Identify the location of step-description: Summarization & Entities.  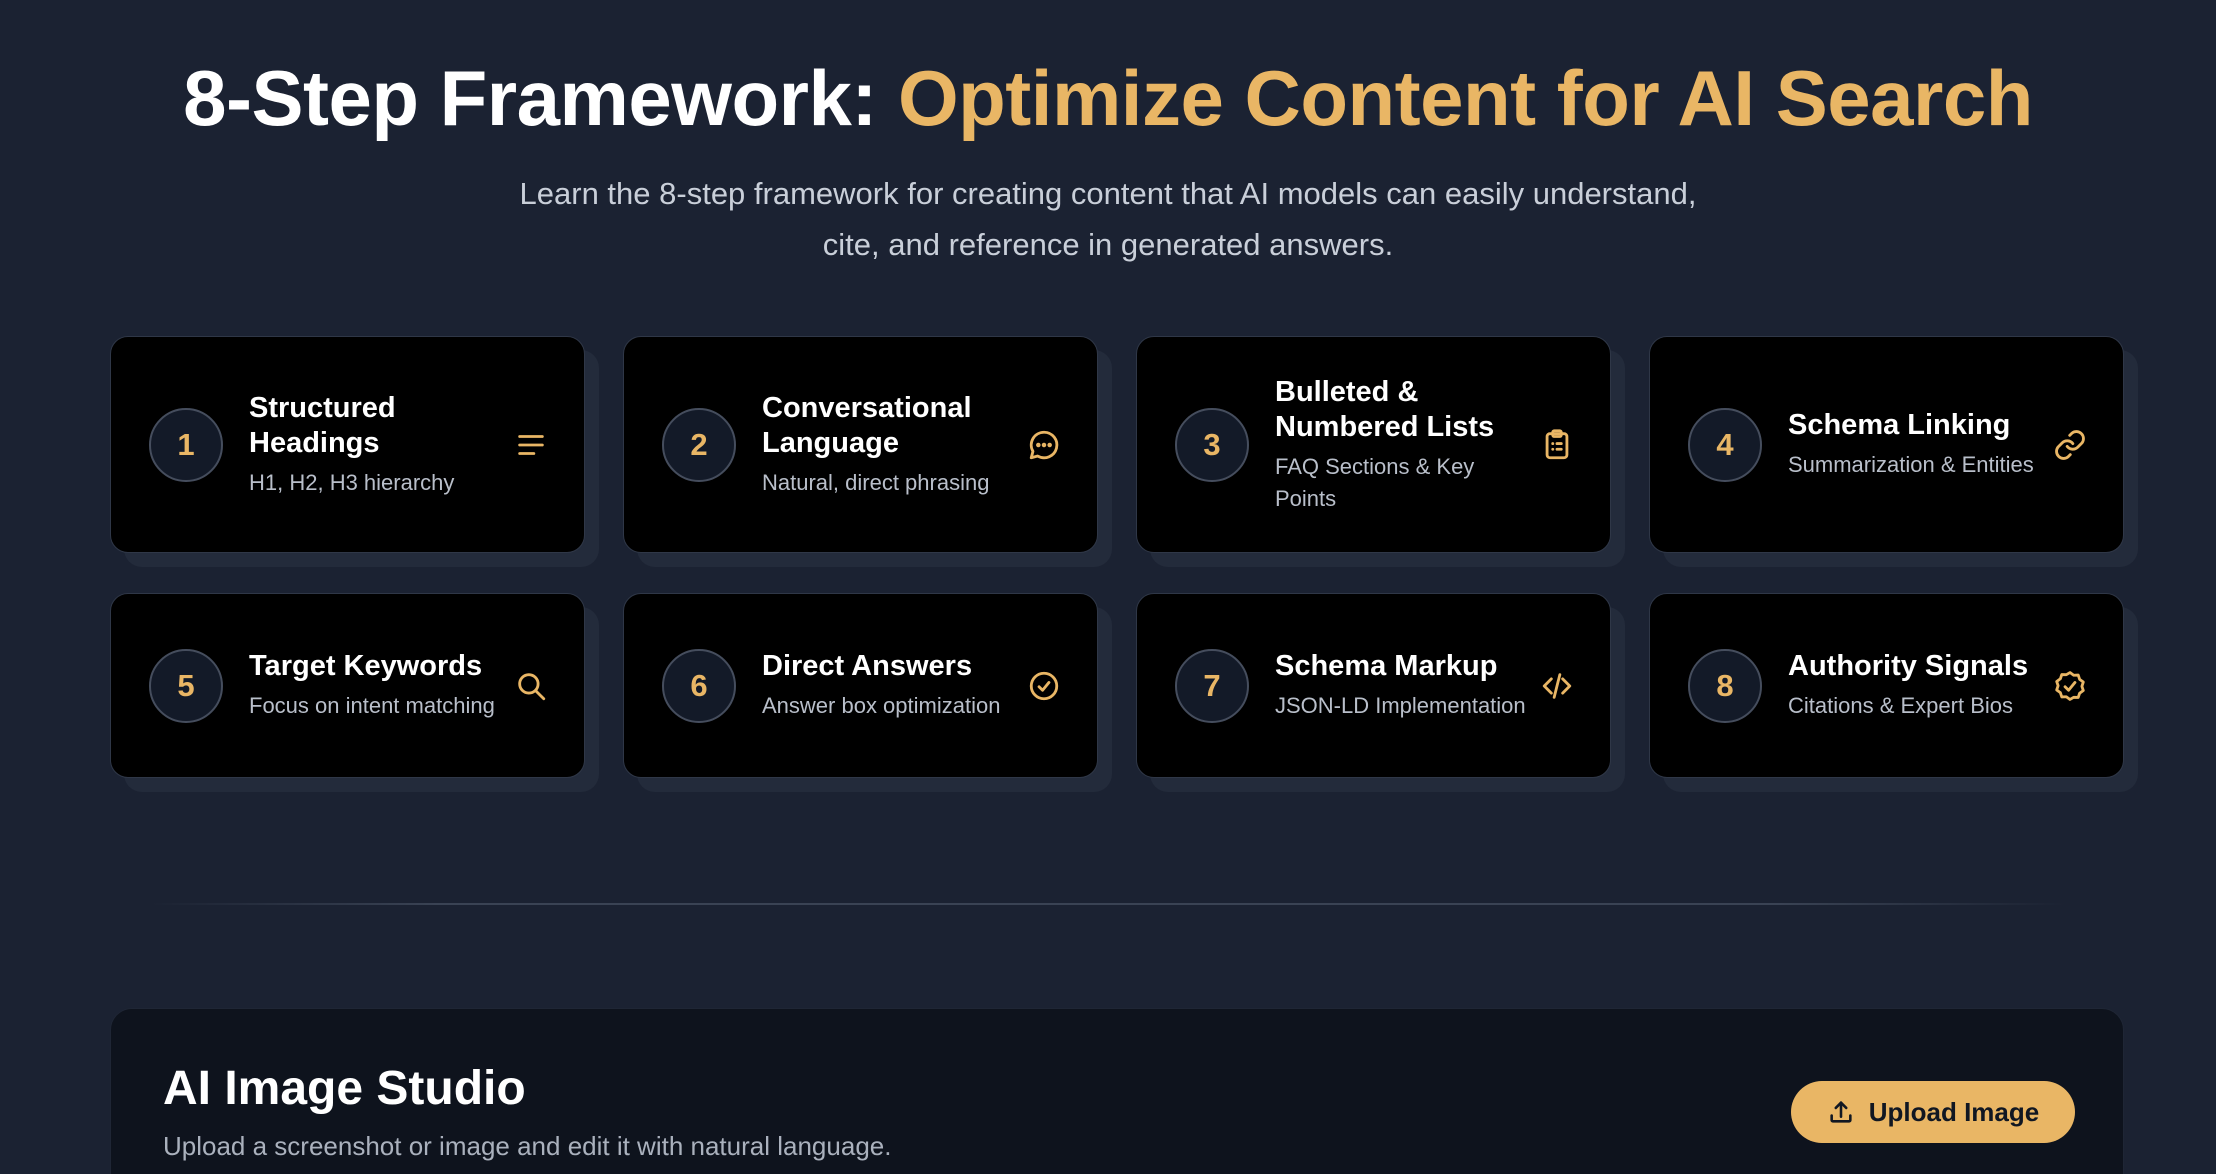
(1911, 464).